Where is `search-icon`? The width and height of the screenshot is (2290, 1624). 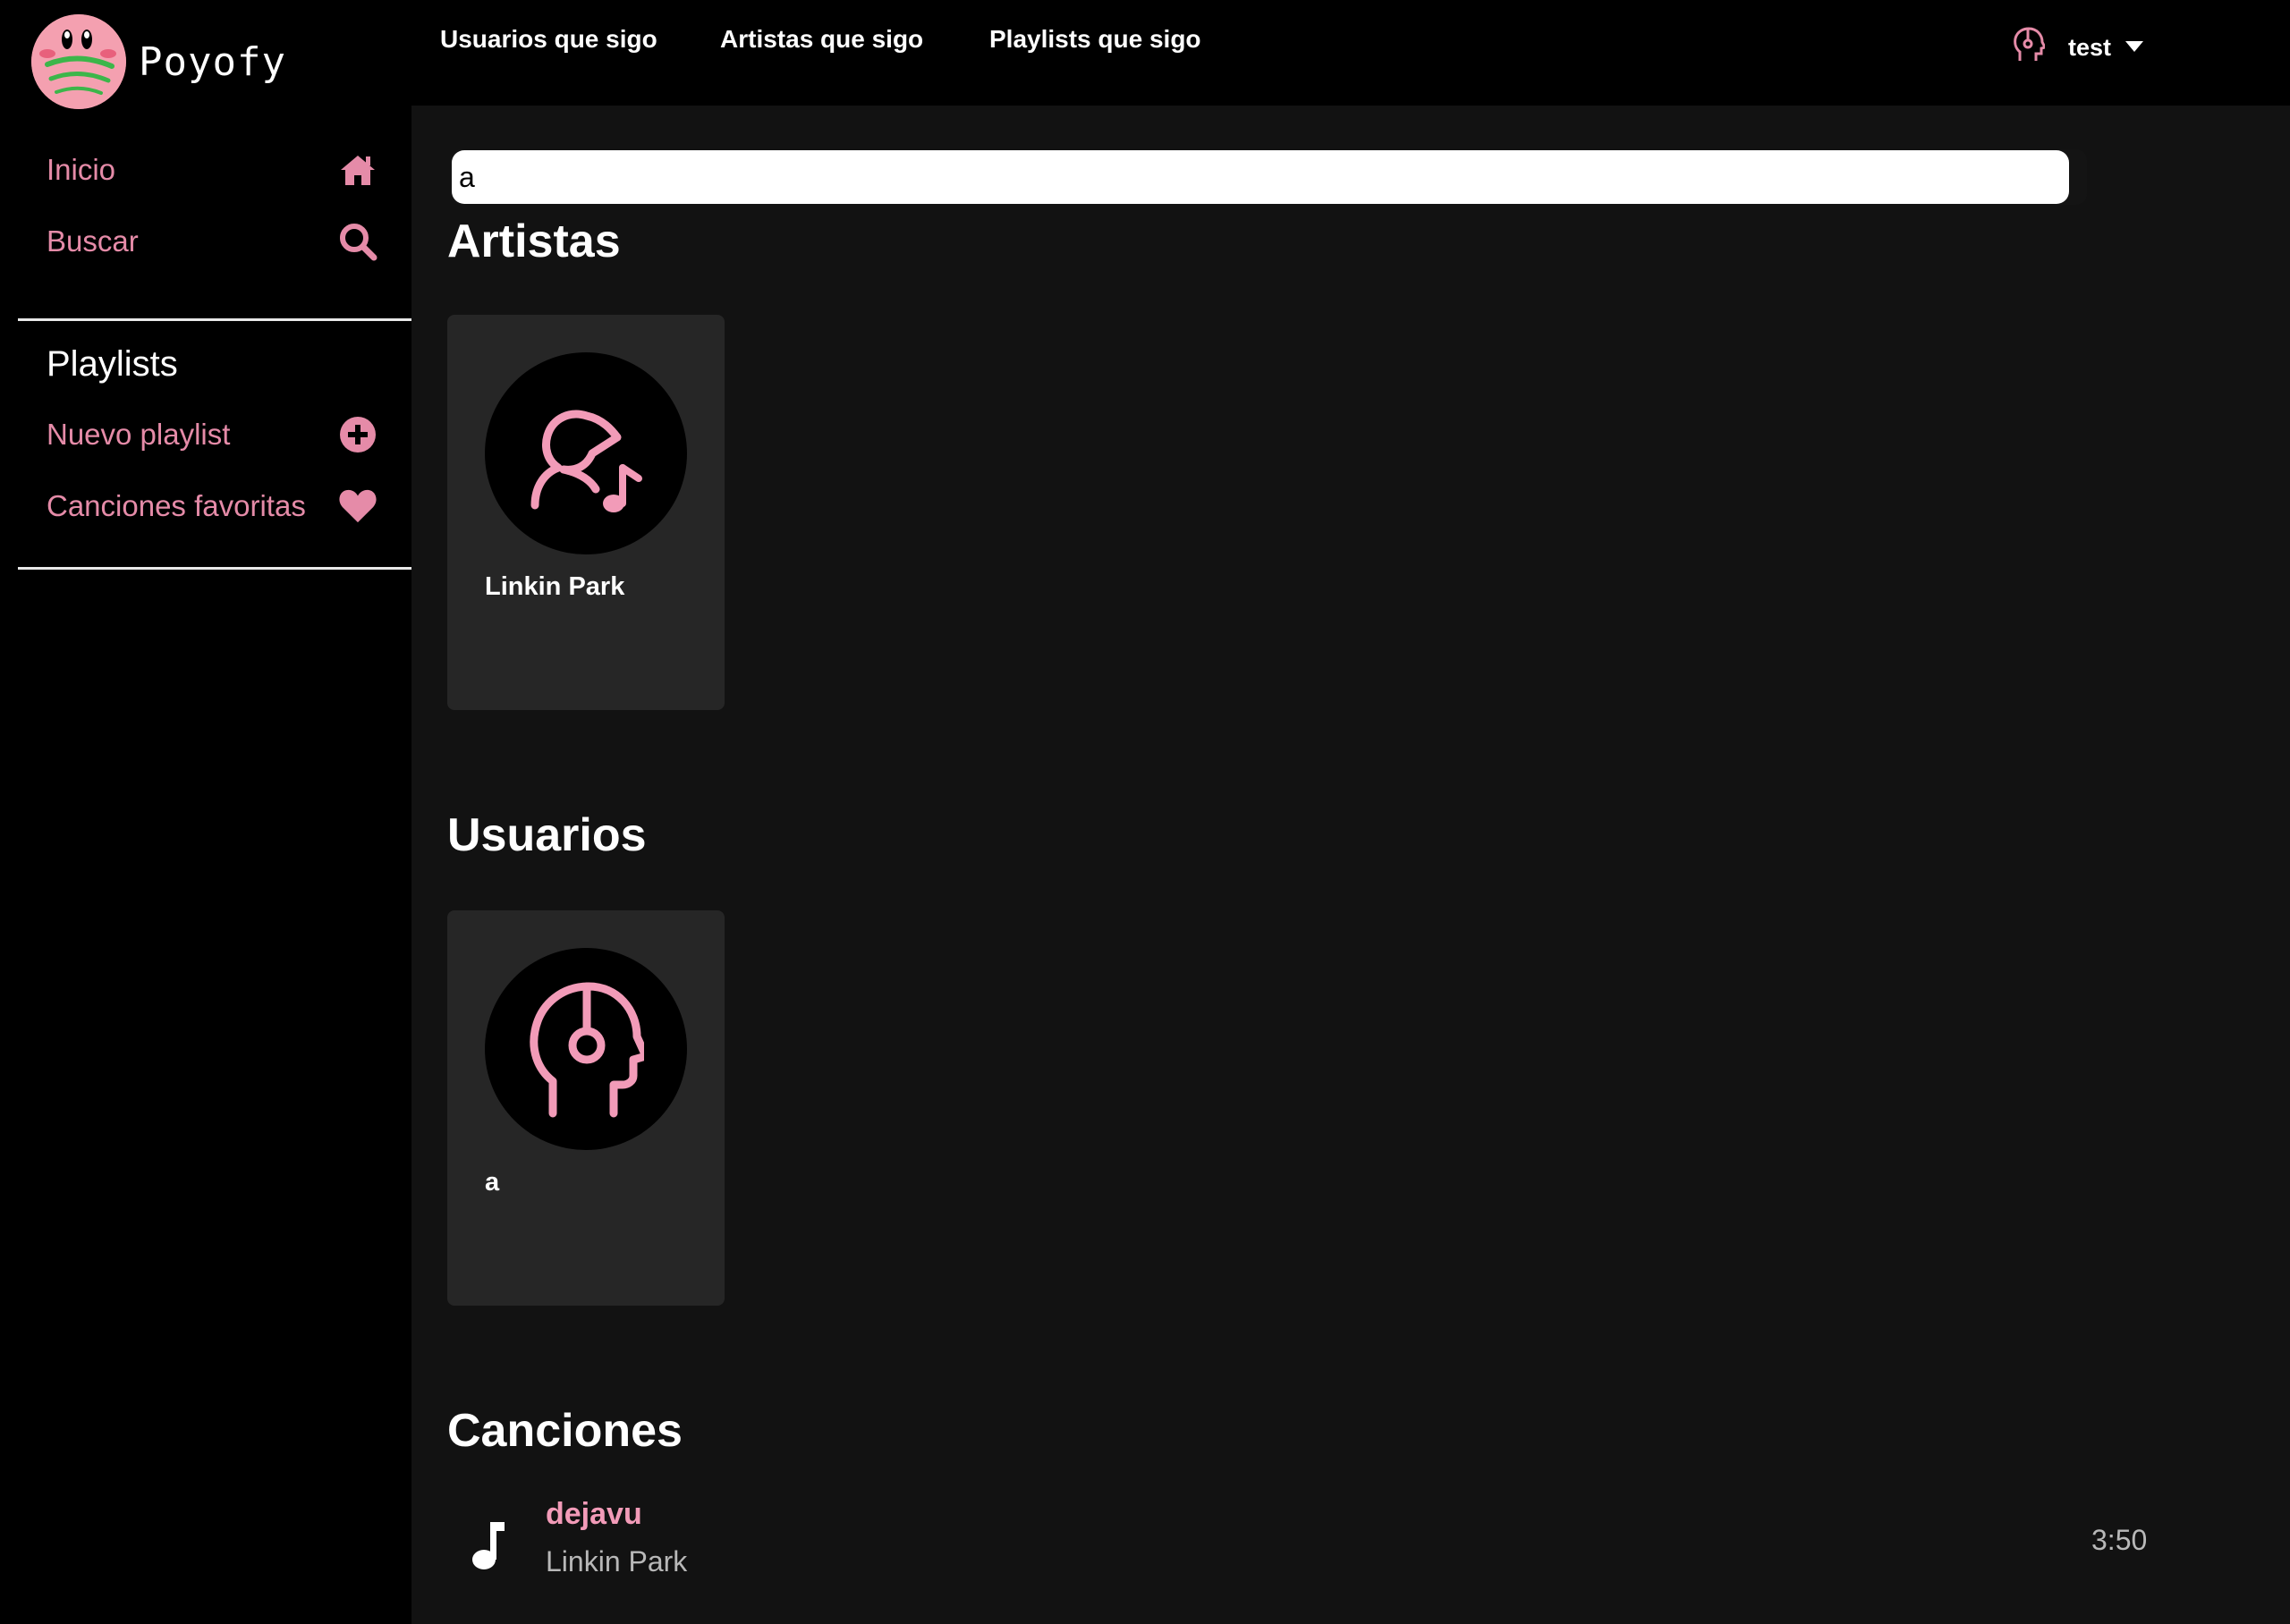 search-icon is located at coordinates (357, 241).